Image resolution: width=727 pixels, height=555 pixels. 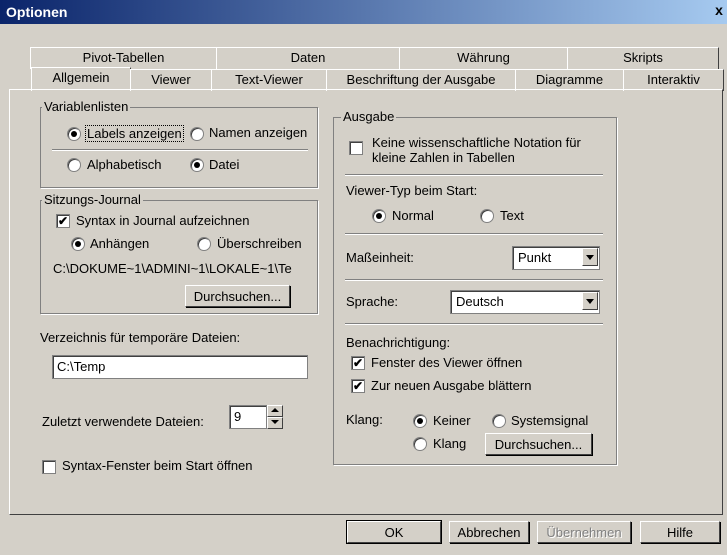 I want to click on help-button: Hilfe, so click(x=680, y=532).